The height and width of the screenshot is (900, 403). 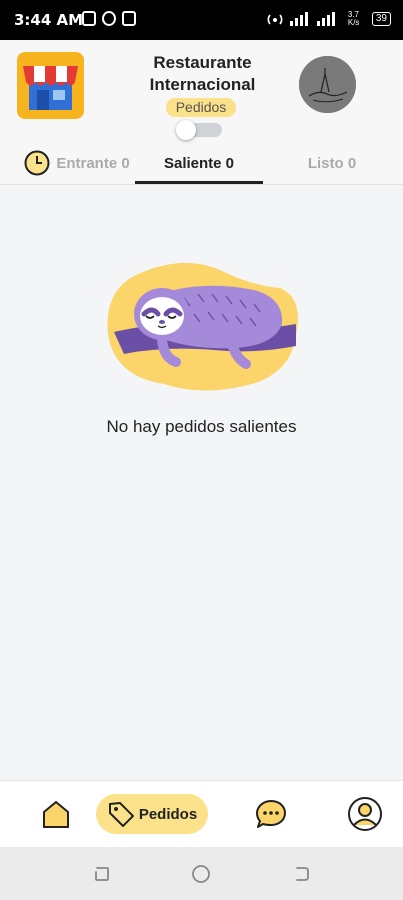 What do you see at coordinates (202, 326) in the screenshot?
I see `sleeping-sloth-illustration` at bounding box center [202, 326].